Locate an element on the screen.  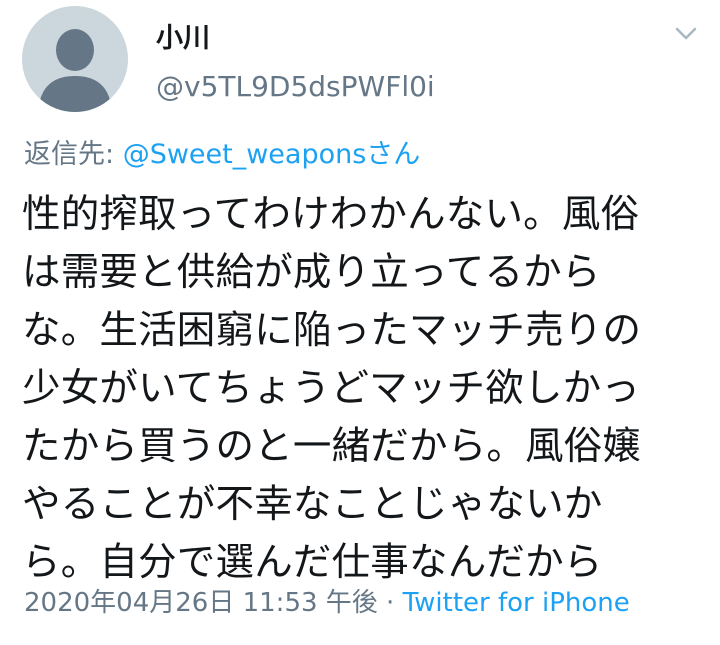
default-avatar-icon is located at coordinates (75, 59).